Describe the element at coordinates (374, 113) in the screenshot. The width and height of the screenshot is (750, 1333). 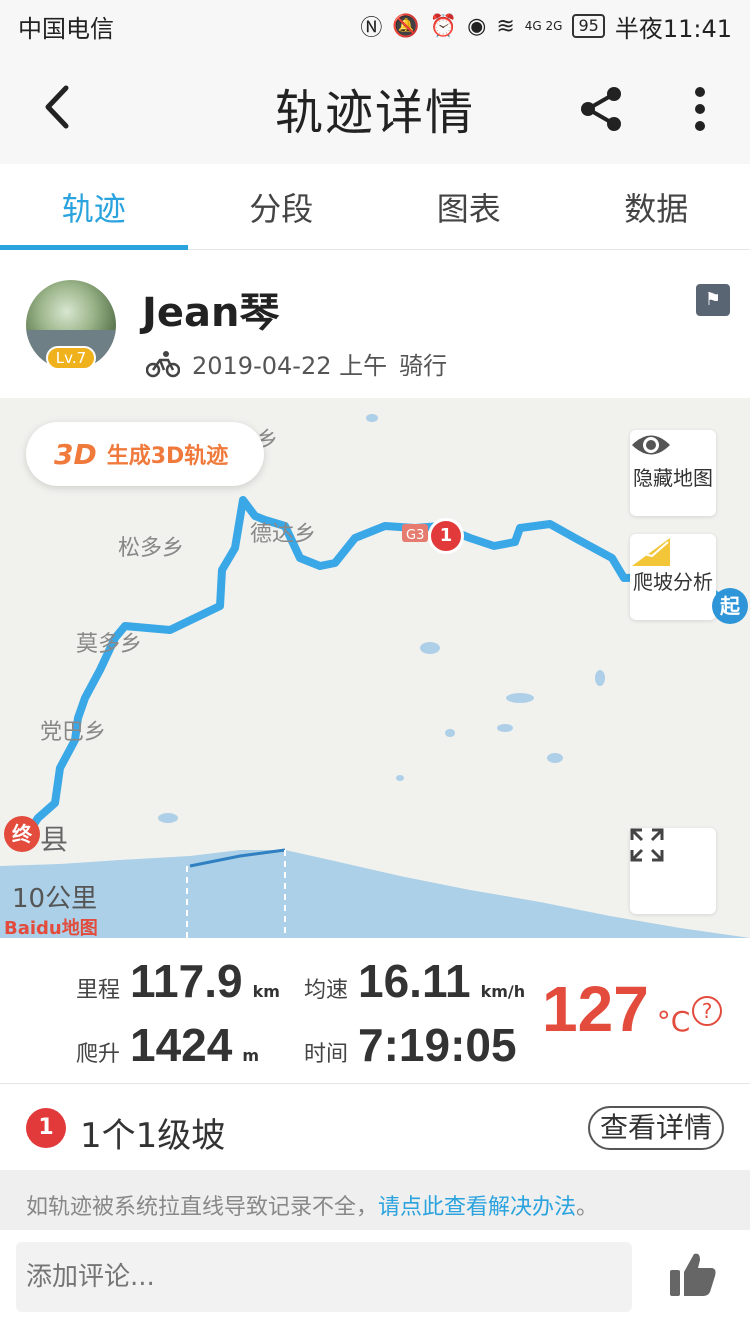
I see `page-title: 轨迹详情` at that location.